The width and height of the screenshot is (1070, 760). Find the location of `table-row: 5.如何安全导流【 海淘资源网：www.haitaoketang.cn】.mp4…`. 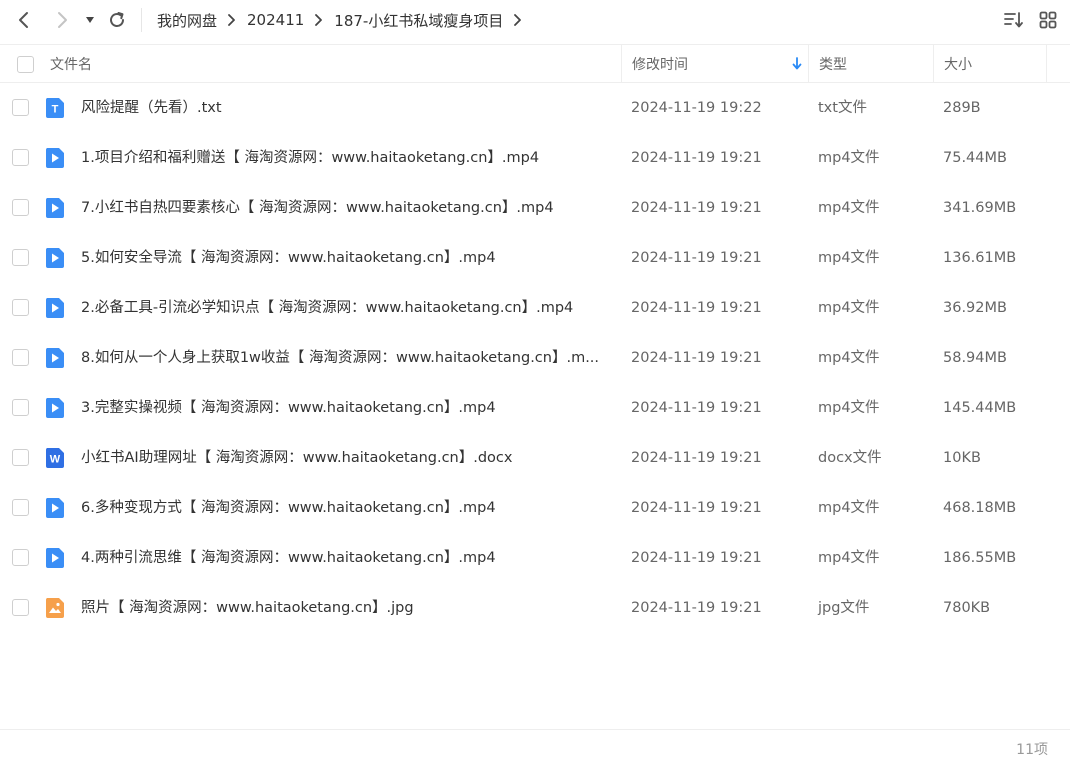

table-row: 5.如何安全导流【 海淘资源网：www.haitaoketang.cn】.mp4… is located at coordinates (535, 258).